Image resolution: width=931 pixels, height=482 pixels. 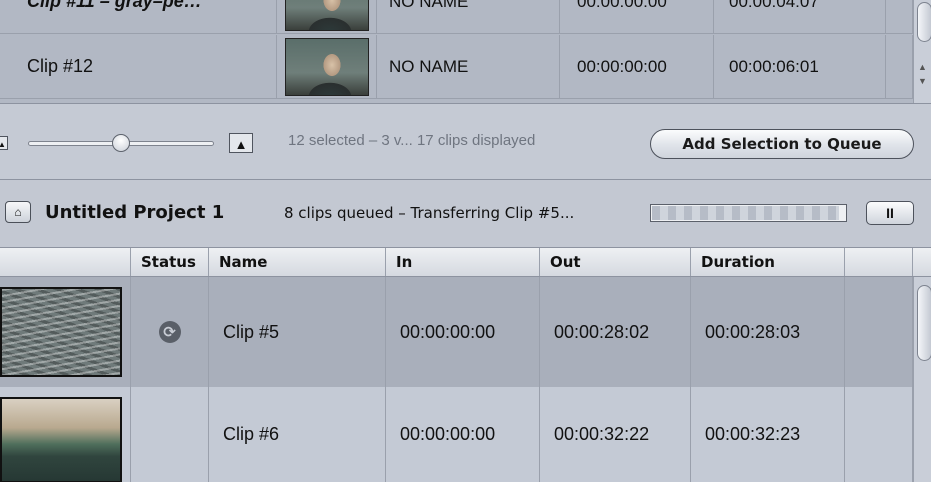 I want to click on column-header-name: Name, so click(x=297, y=262).